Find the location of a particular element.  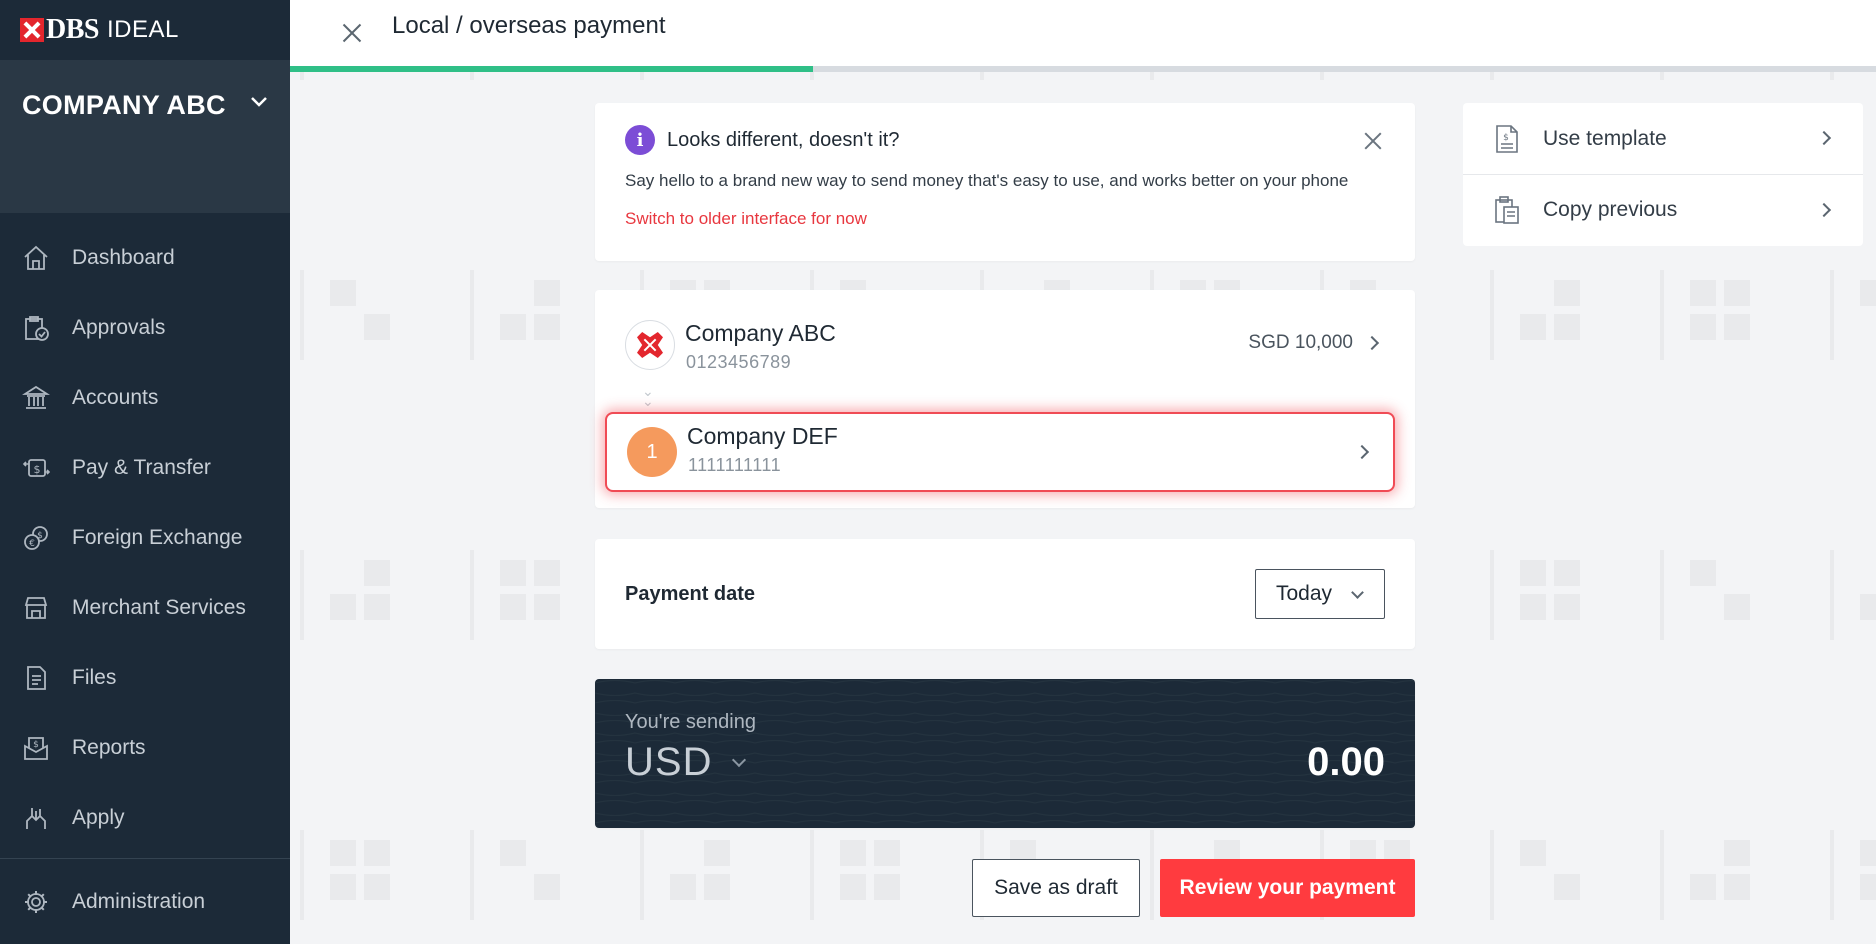

currency-select: USD is located at coordinates (686, 762).